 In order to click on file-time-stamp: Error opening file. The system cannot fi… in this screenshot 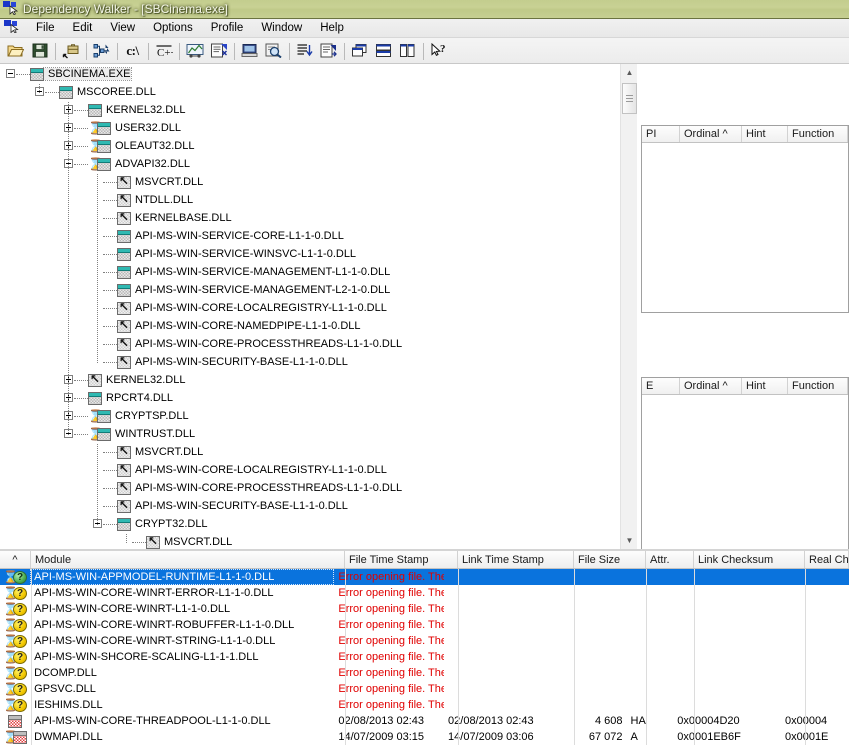, I will do `click(391, 673)`.